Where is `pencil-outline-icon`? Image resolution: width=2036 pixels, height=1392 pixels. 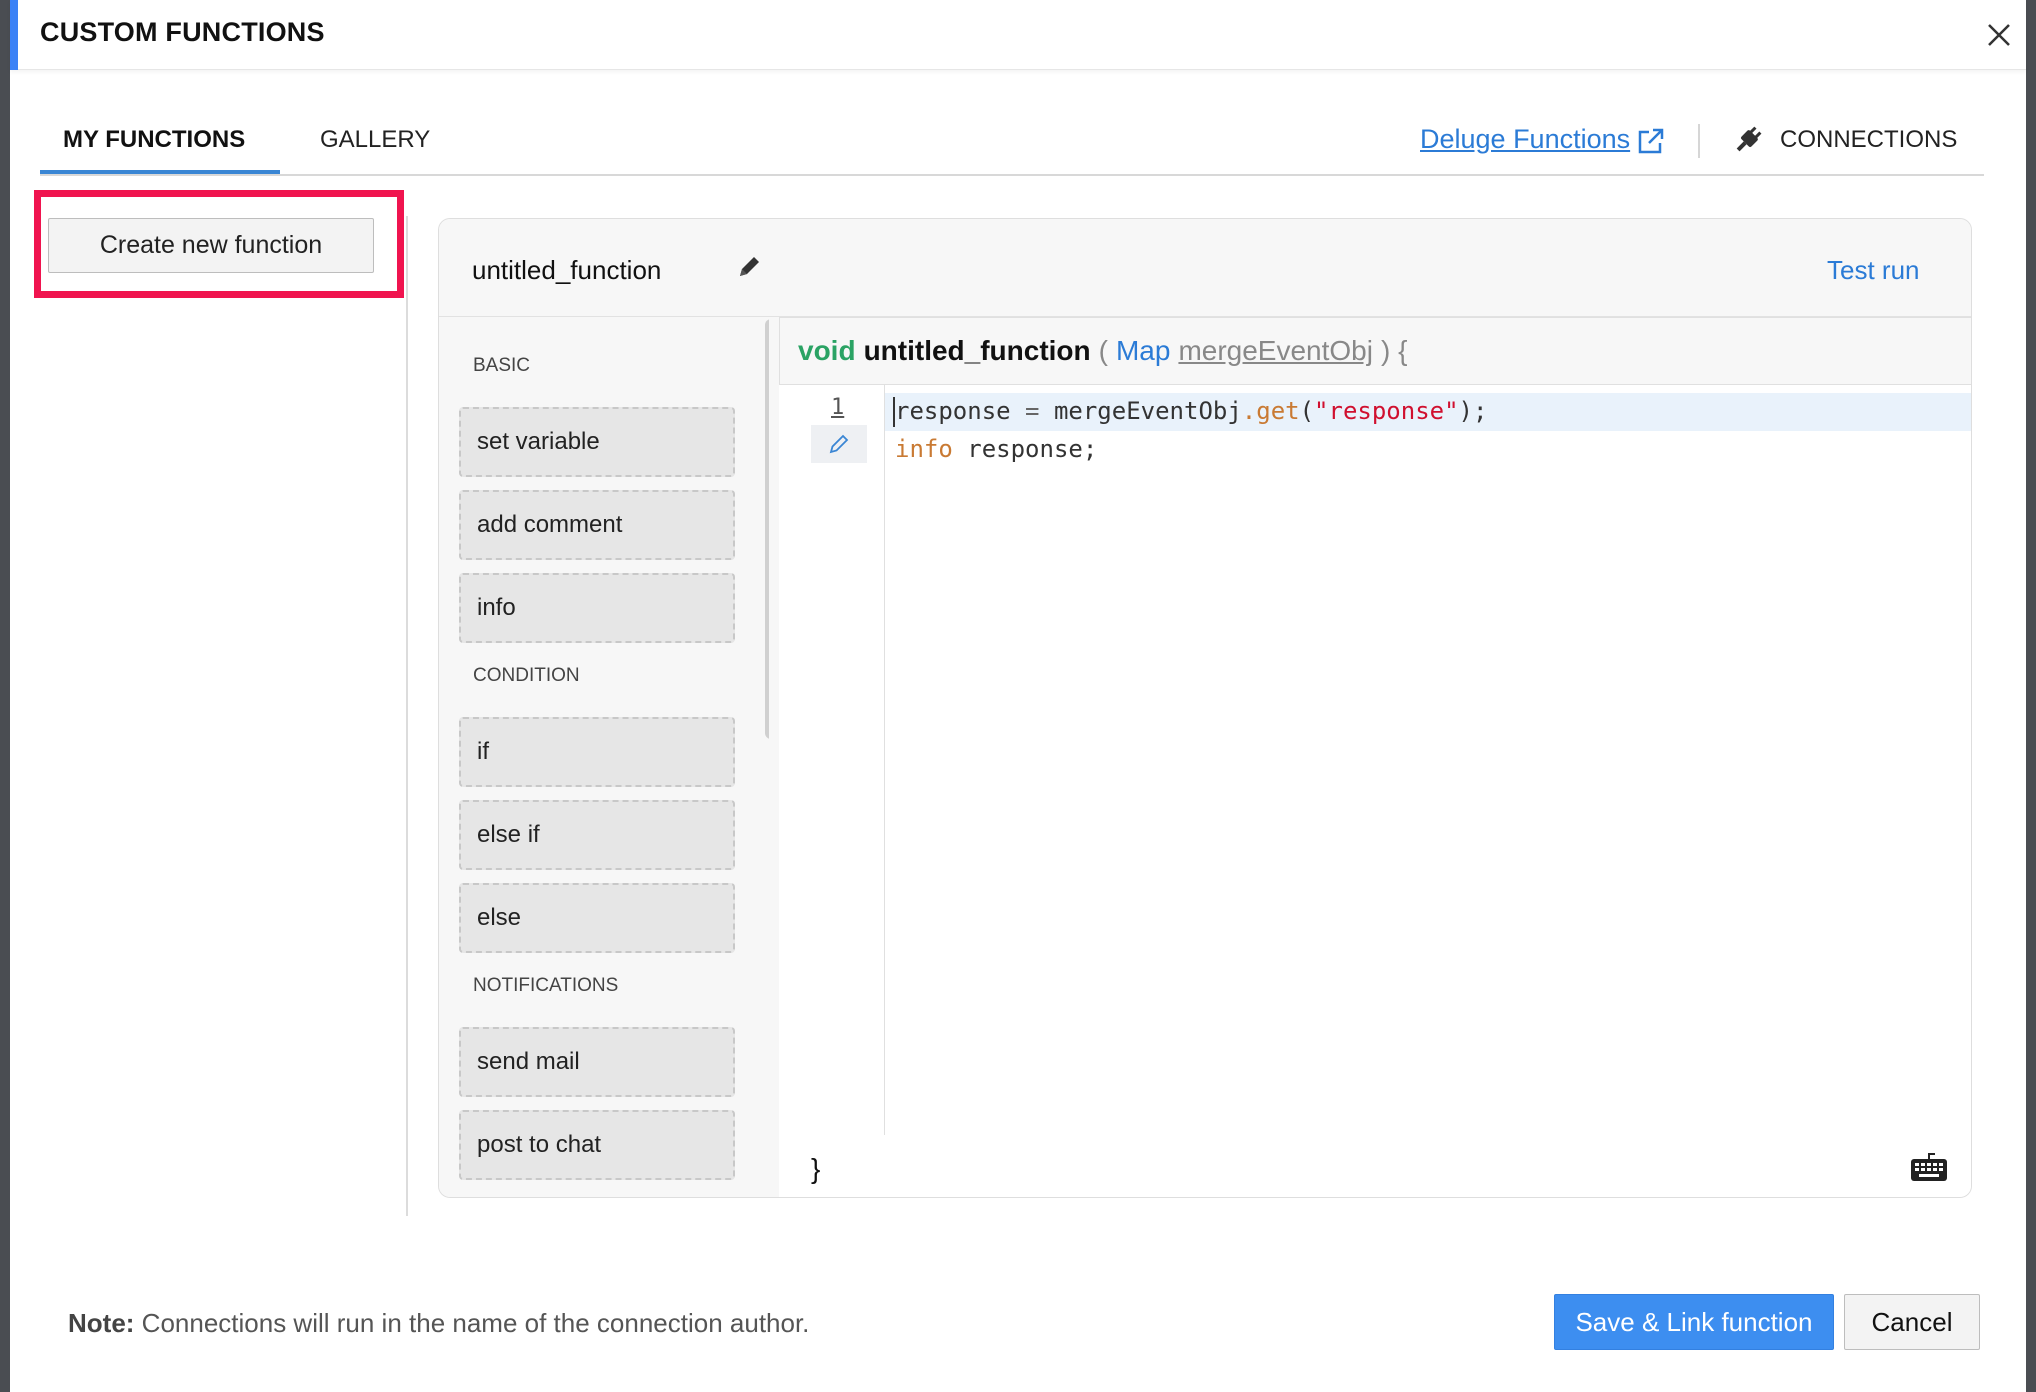
pencil-outline-icon is located at coordinates (839, 444).